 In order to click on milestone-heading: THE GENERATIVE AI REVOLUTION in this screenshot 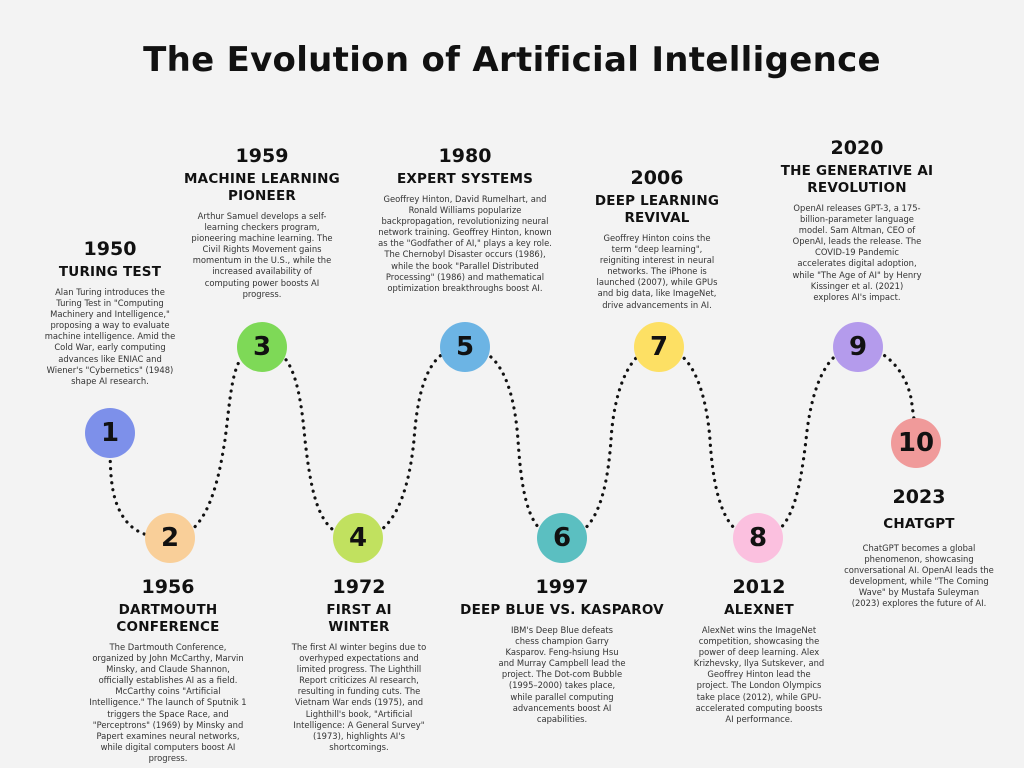, I will do `click(857, 179)`.